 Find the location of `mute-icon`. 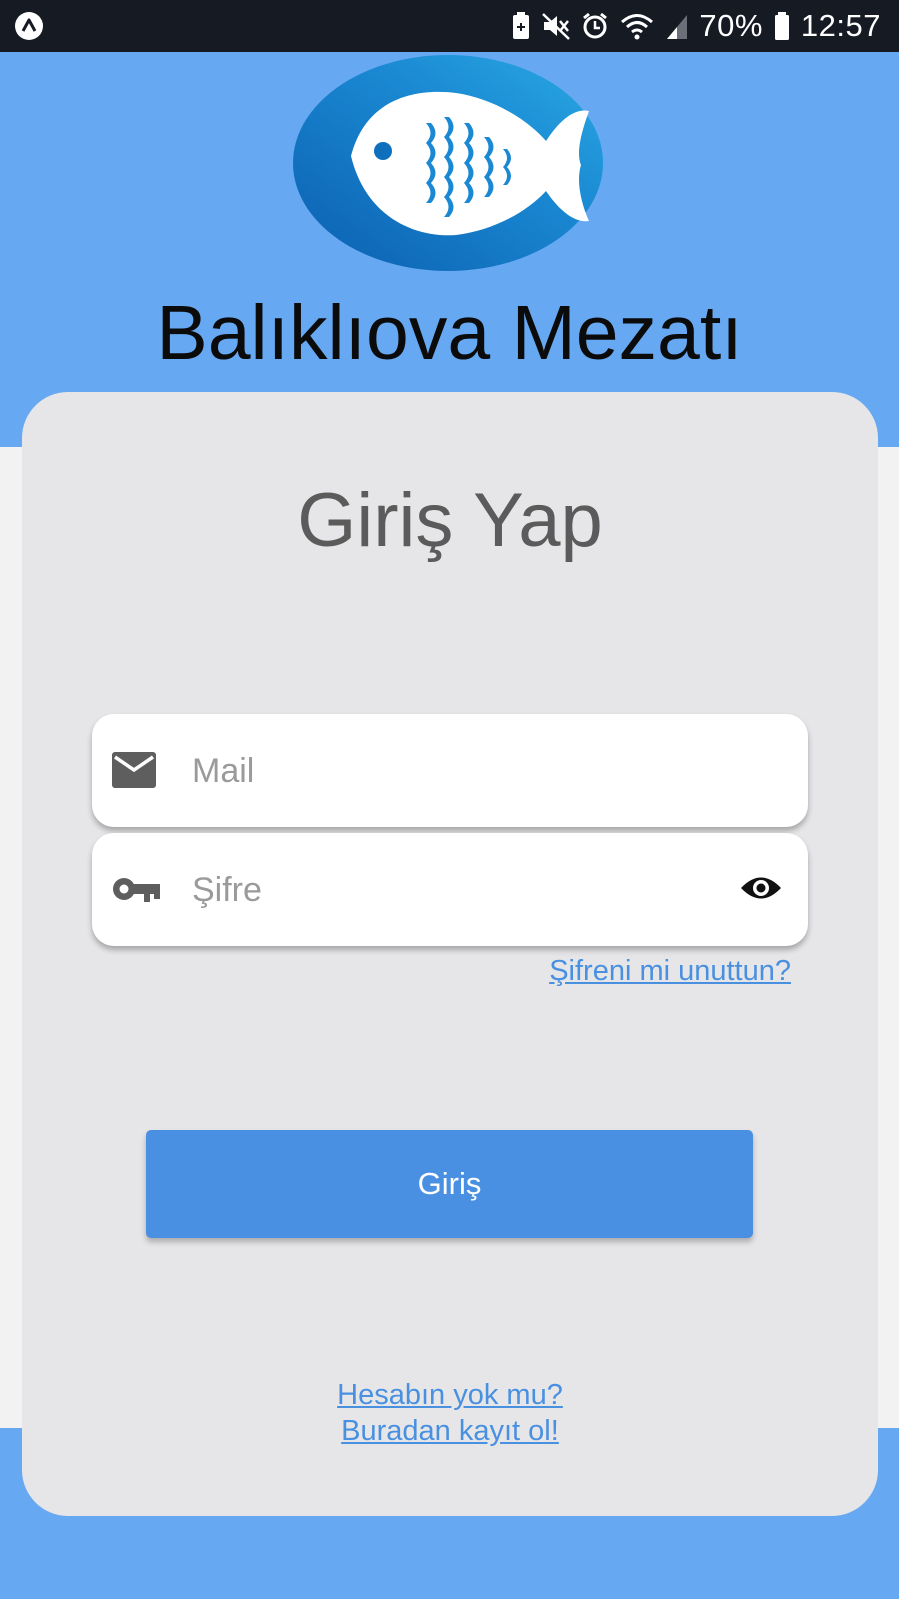

mute-icon is located at coordinates (556, 26).